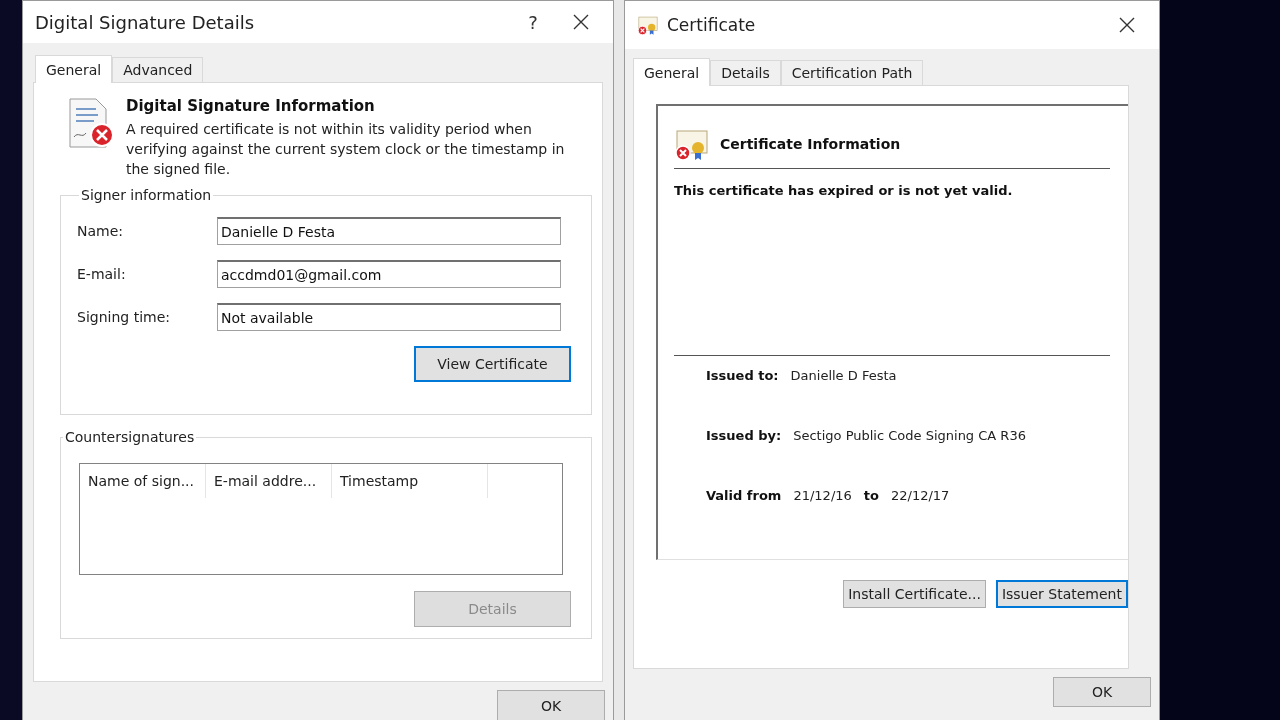 This screenshot has width=1280, height=720. What do you see at coordinates (101, 231) in the screenshot?
I see `field-label: Name:` at bounding box center [101, 231].